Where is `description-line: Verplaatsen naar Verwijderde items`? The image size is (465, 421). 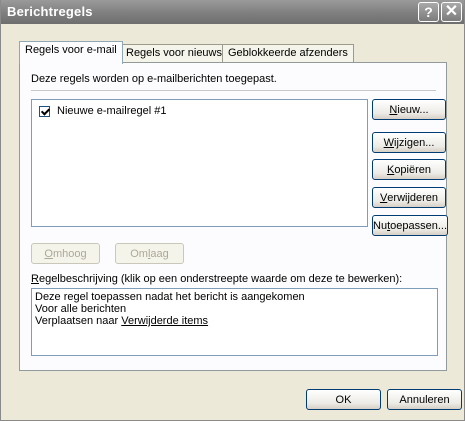
description-line: Verplaatsen naar Verwijderde items is located at coordinates (234, 321).